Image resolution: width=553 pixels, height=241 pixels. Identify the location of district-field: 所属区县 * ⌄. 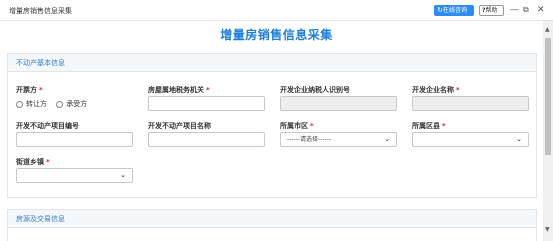
(470, 135).